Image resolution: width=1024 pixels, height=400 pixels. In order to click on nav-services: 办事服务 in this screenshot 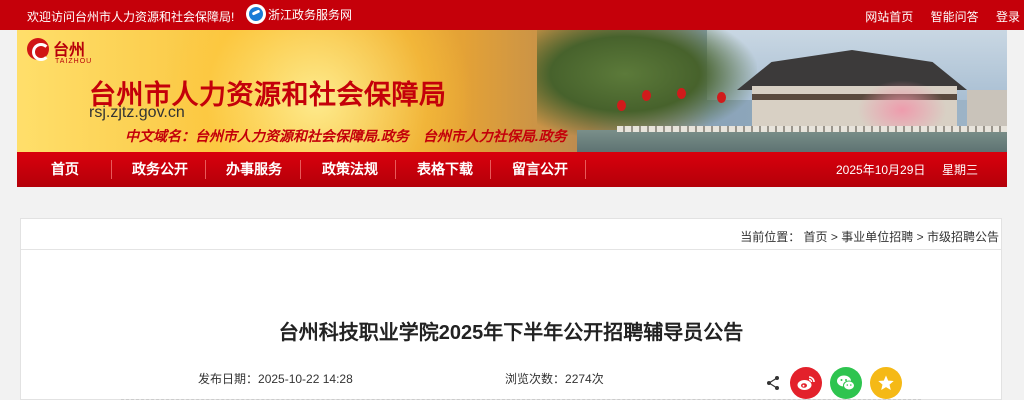, I will do `click(254, 169)`.